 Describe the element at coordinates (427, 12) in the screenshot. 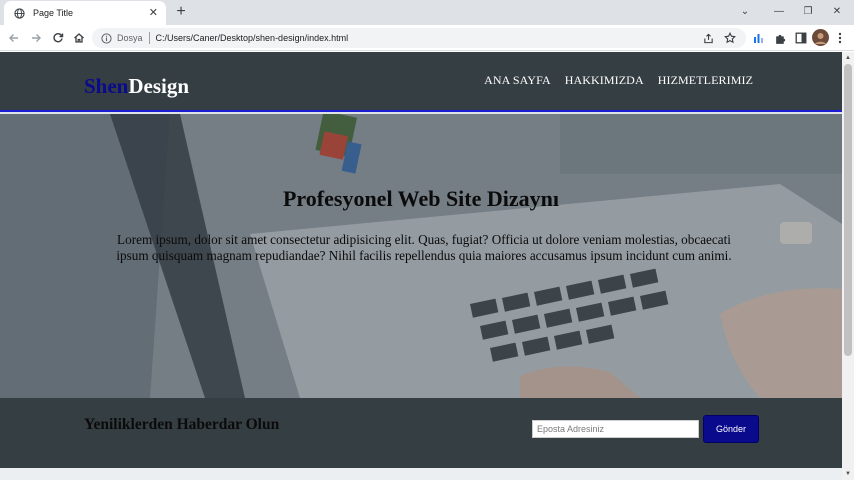

I see `browser-tabstrip: Page Title ✕ + ⌄ — ❐ ✕` at that location.